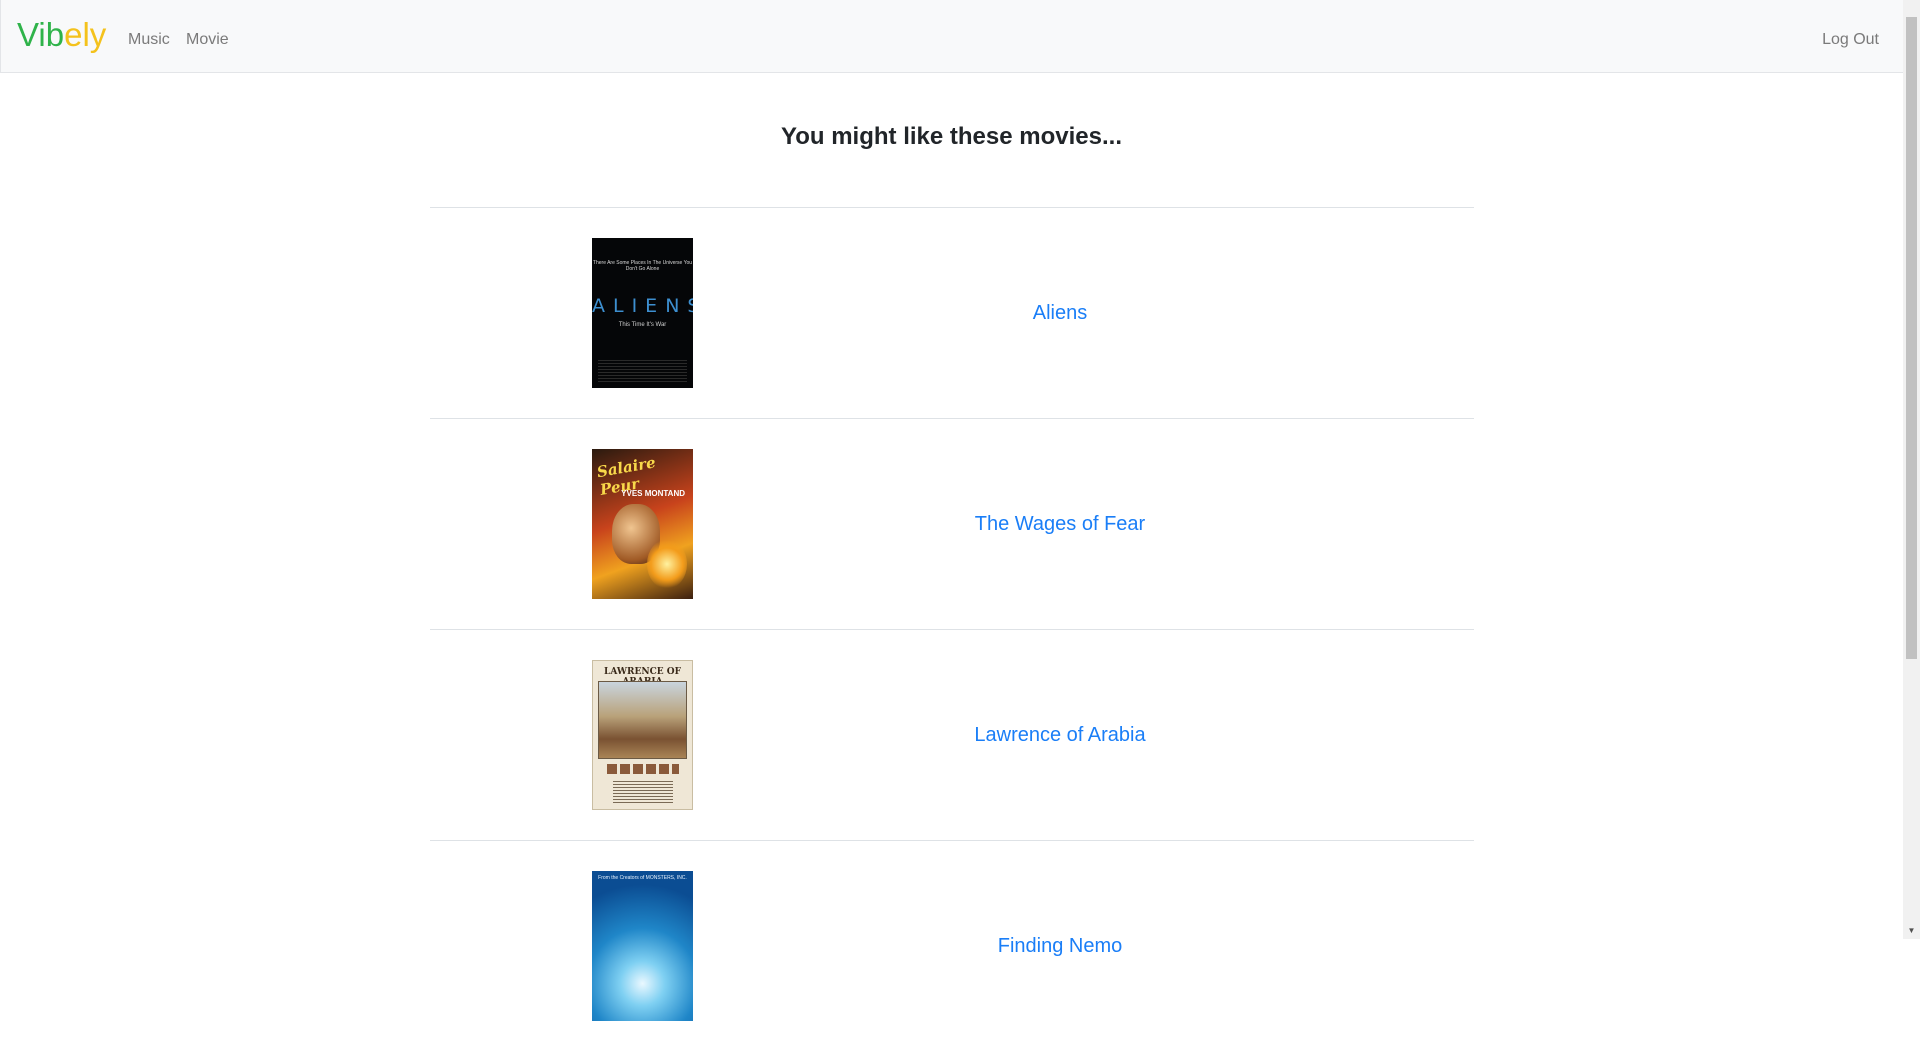 The width and height of the screenshot is (1920, 1052). What do you see at coordinates (1850, 40) in the screenshot?
I see `logout-link: Log Out` at bounding box center [1850, 40].